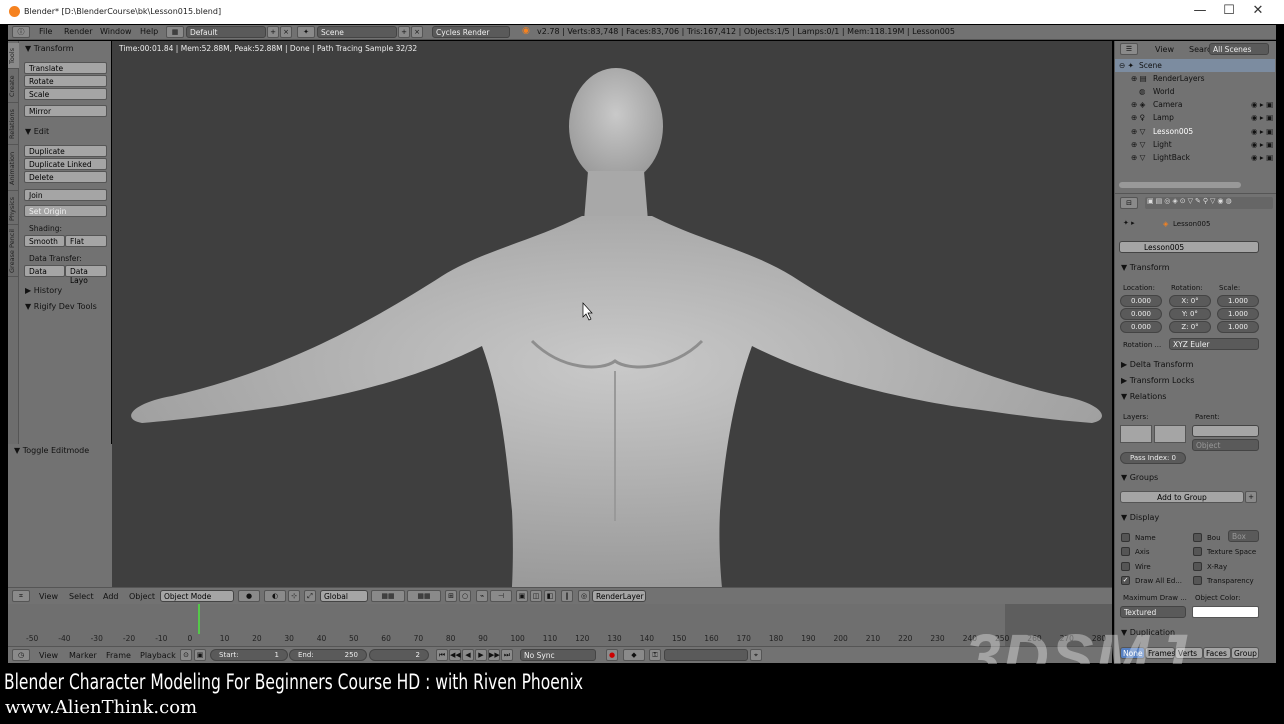 The width and height of the screenshot is (1284, 724). What do you see at coordinates (501, 596) in the screenshot?
I see `snap-element-icon: ⊣` at bounding box center [501, 596].